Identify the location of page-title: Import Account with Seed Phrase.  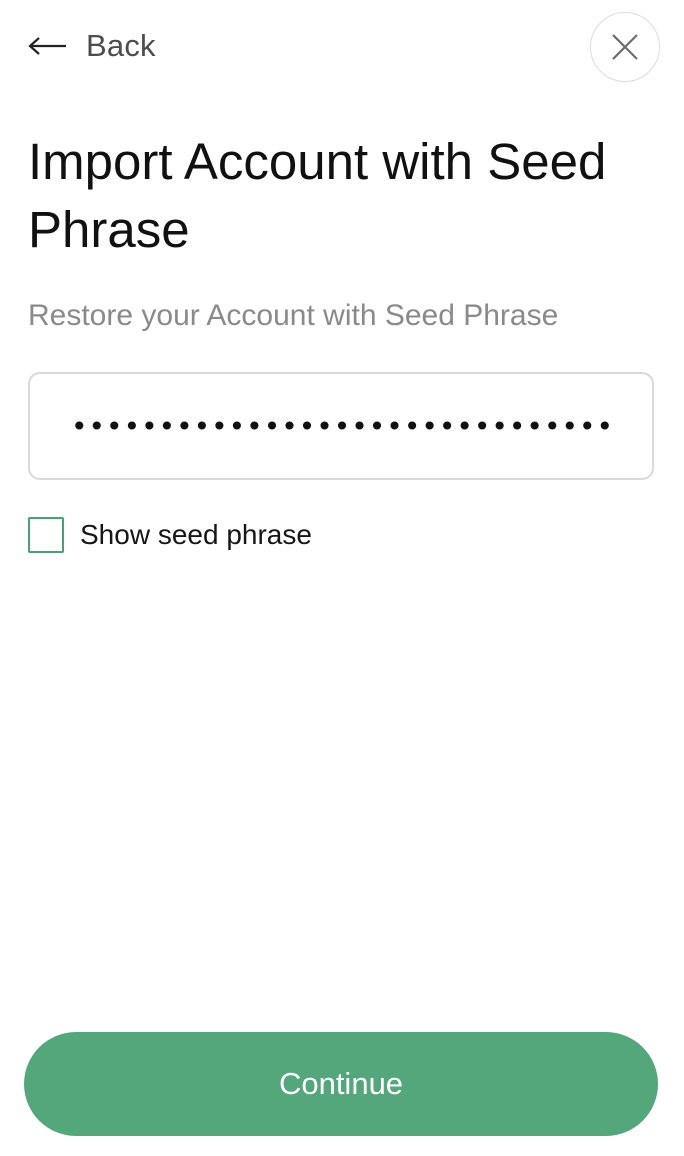
(317, 195).